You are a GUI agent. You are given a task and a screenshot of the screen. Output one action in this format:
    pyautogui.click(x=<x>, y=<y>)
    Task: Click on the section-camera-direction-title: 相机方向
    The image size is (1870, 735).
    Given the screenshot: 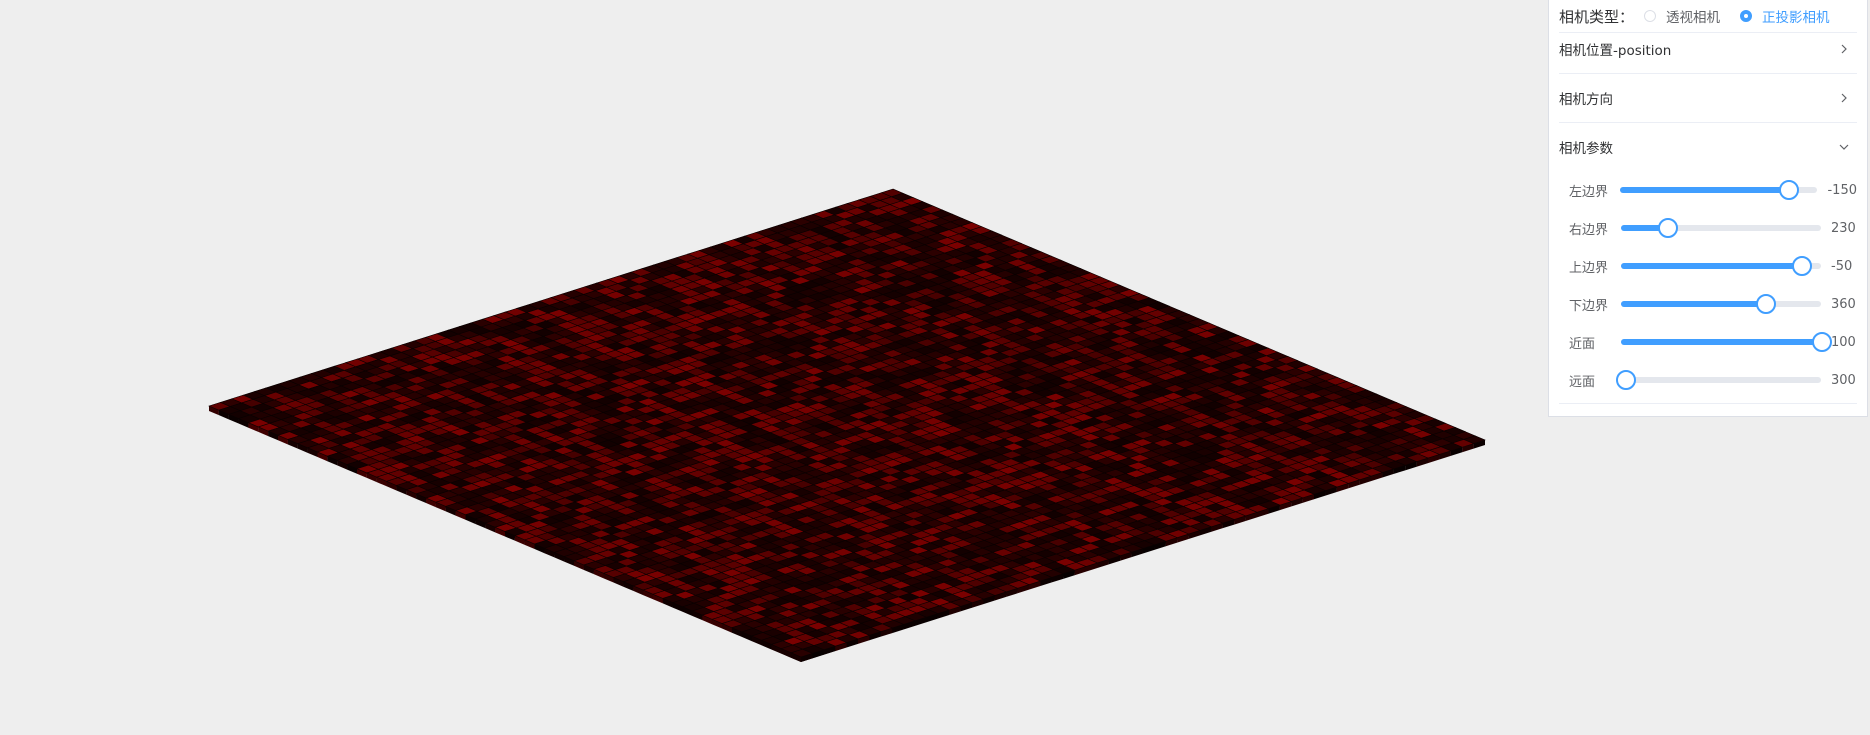 What is the action you would take?
    pyautogui.click(x=1586, y=100)
    